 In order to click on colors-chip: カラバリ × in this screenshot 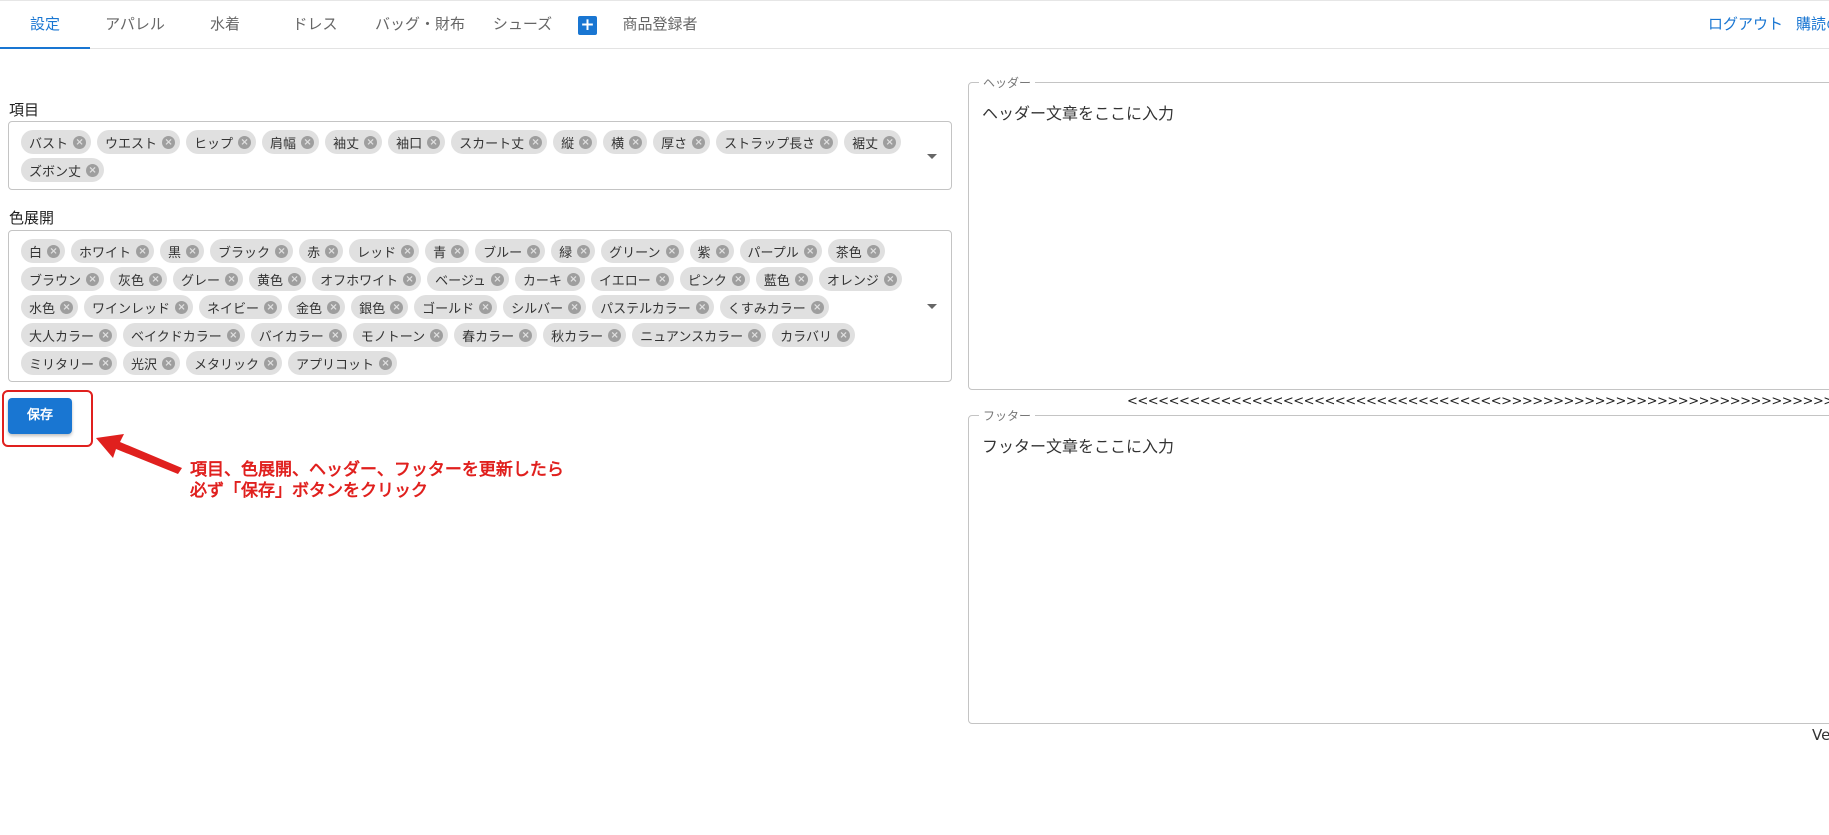, I will do `click(814, 335)`.